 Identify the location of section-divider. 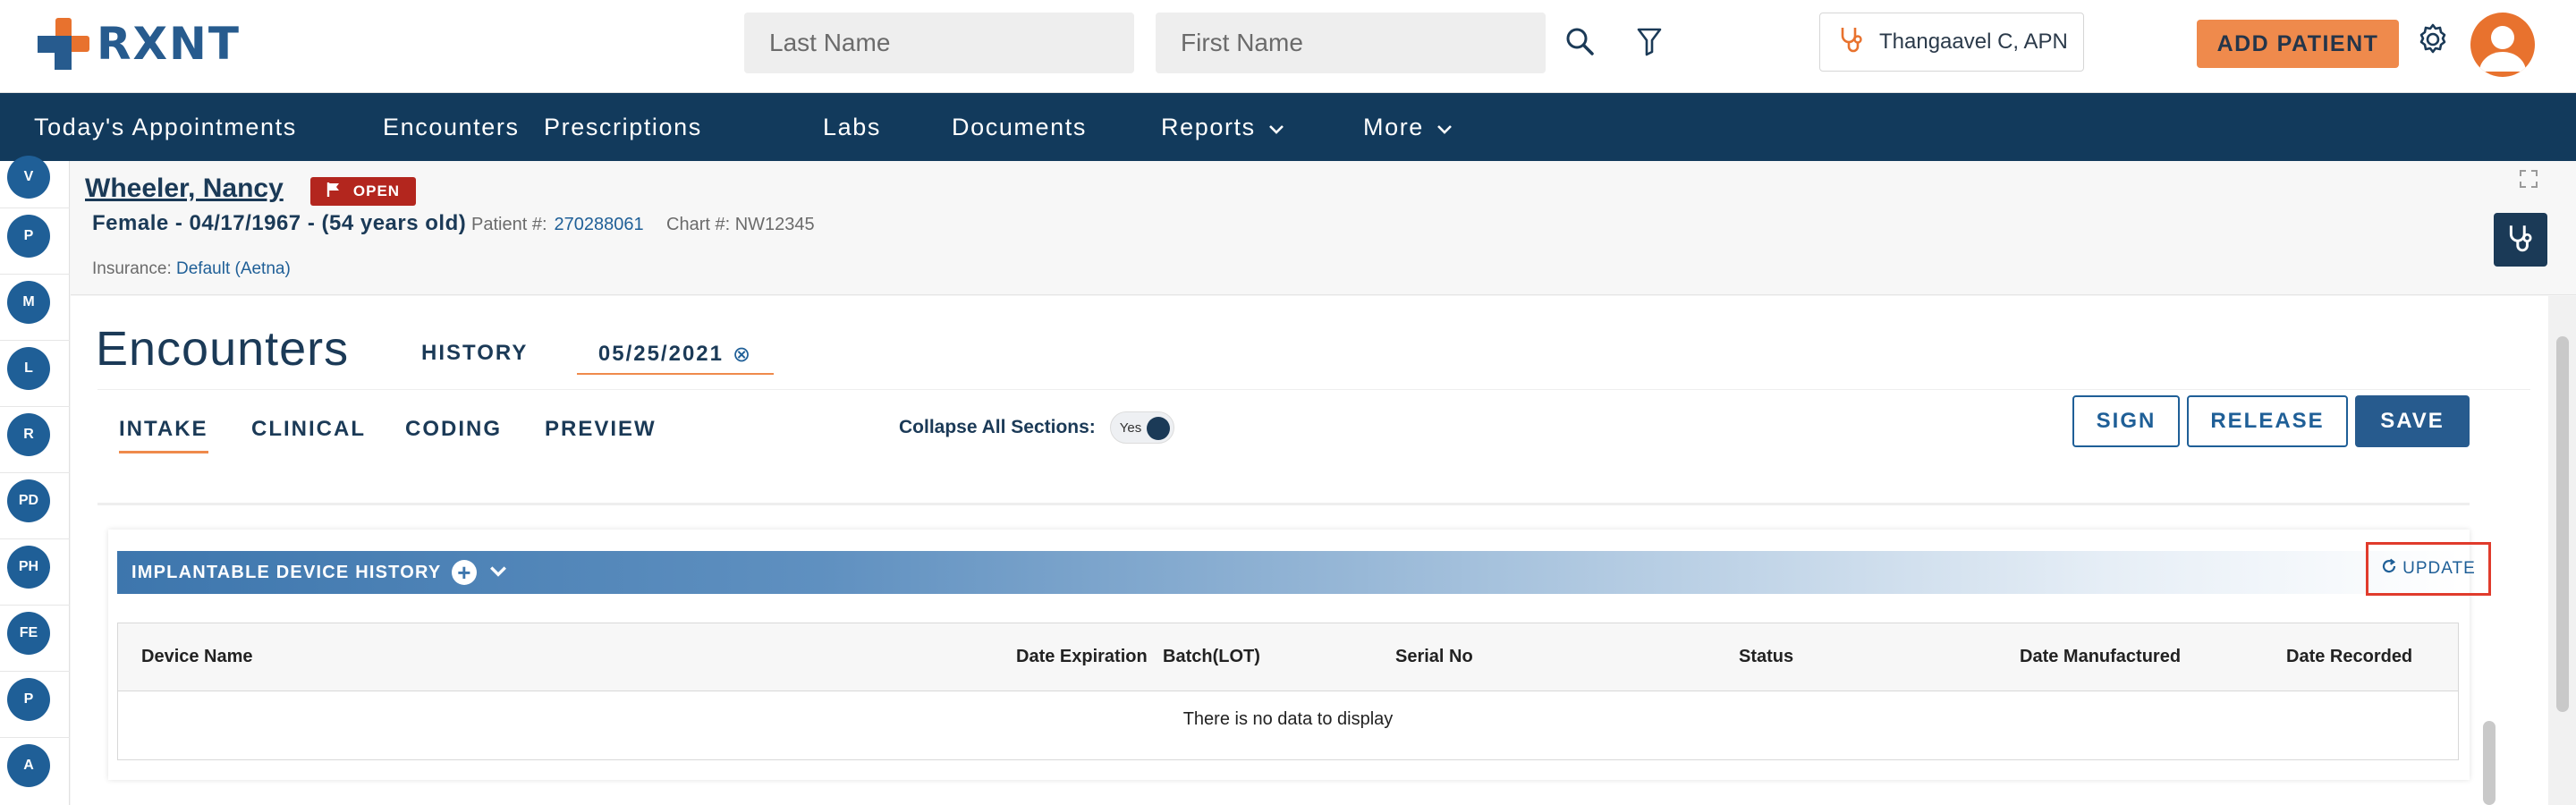
(1283, 504).